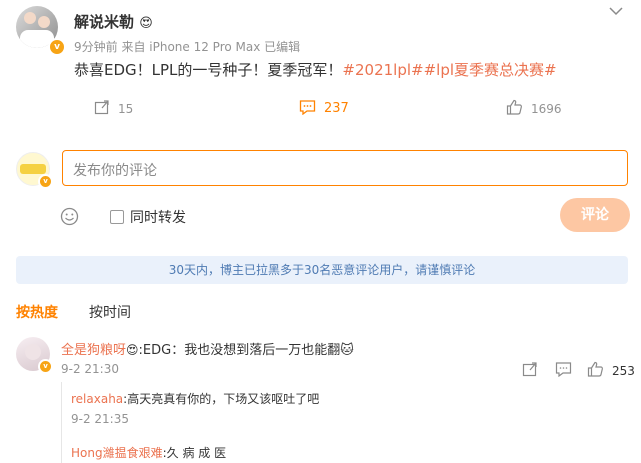 This screenshot has height=463, width=641. What do you see at coordinates (208, 70) in the screenshot?
I see `post-text: 恭喜EDG！LPL的一号种子！夏季冠军！` at bounding box center [208, 70].